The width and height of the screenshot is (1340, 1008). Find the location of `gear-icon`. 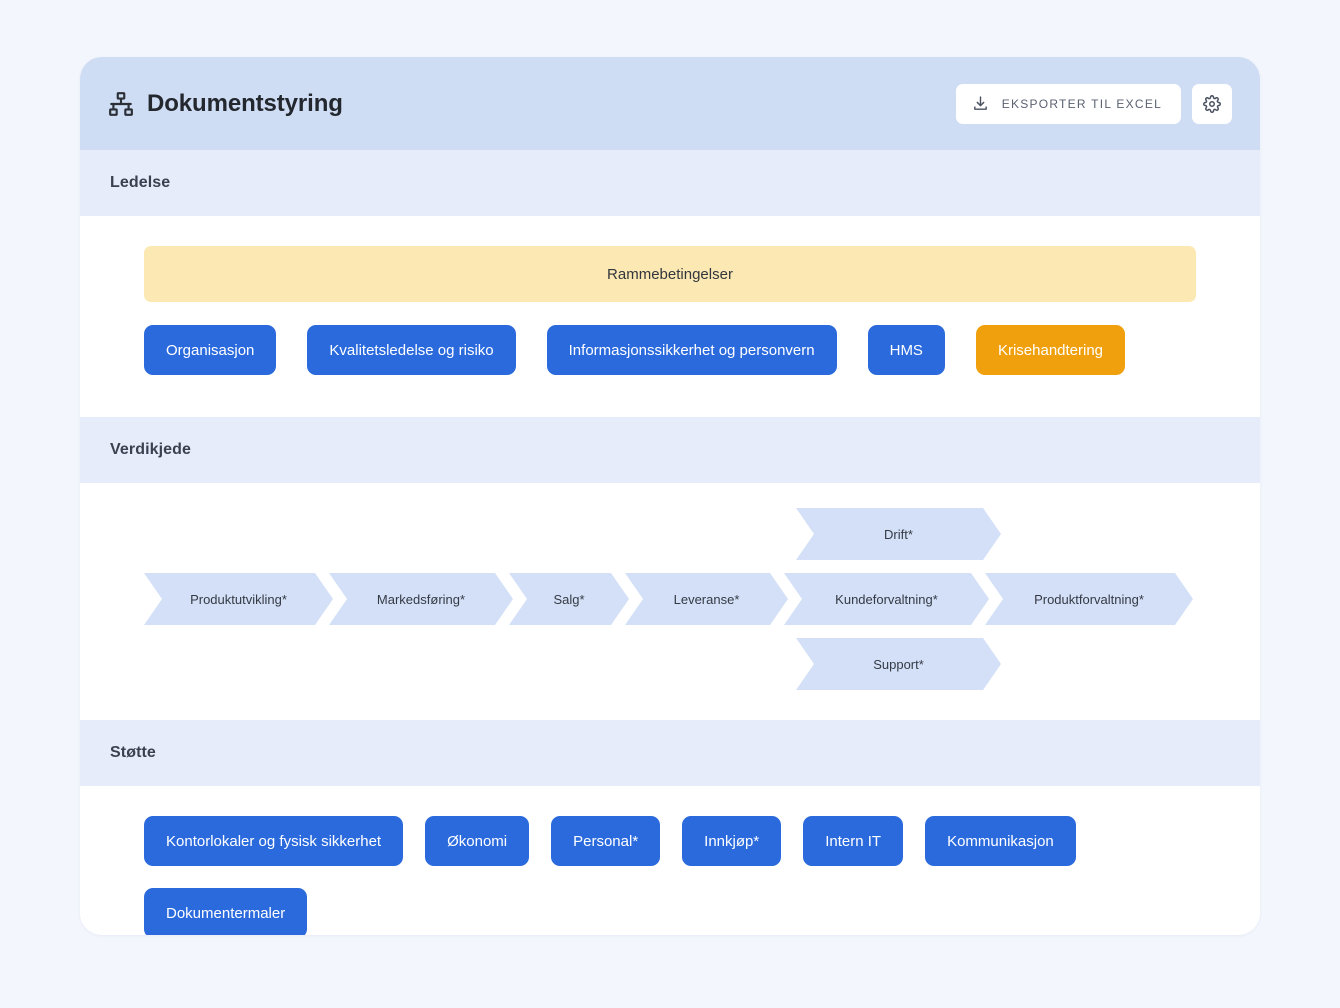

gear-icon is located at coordinates (1212, 103).